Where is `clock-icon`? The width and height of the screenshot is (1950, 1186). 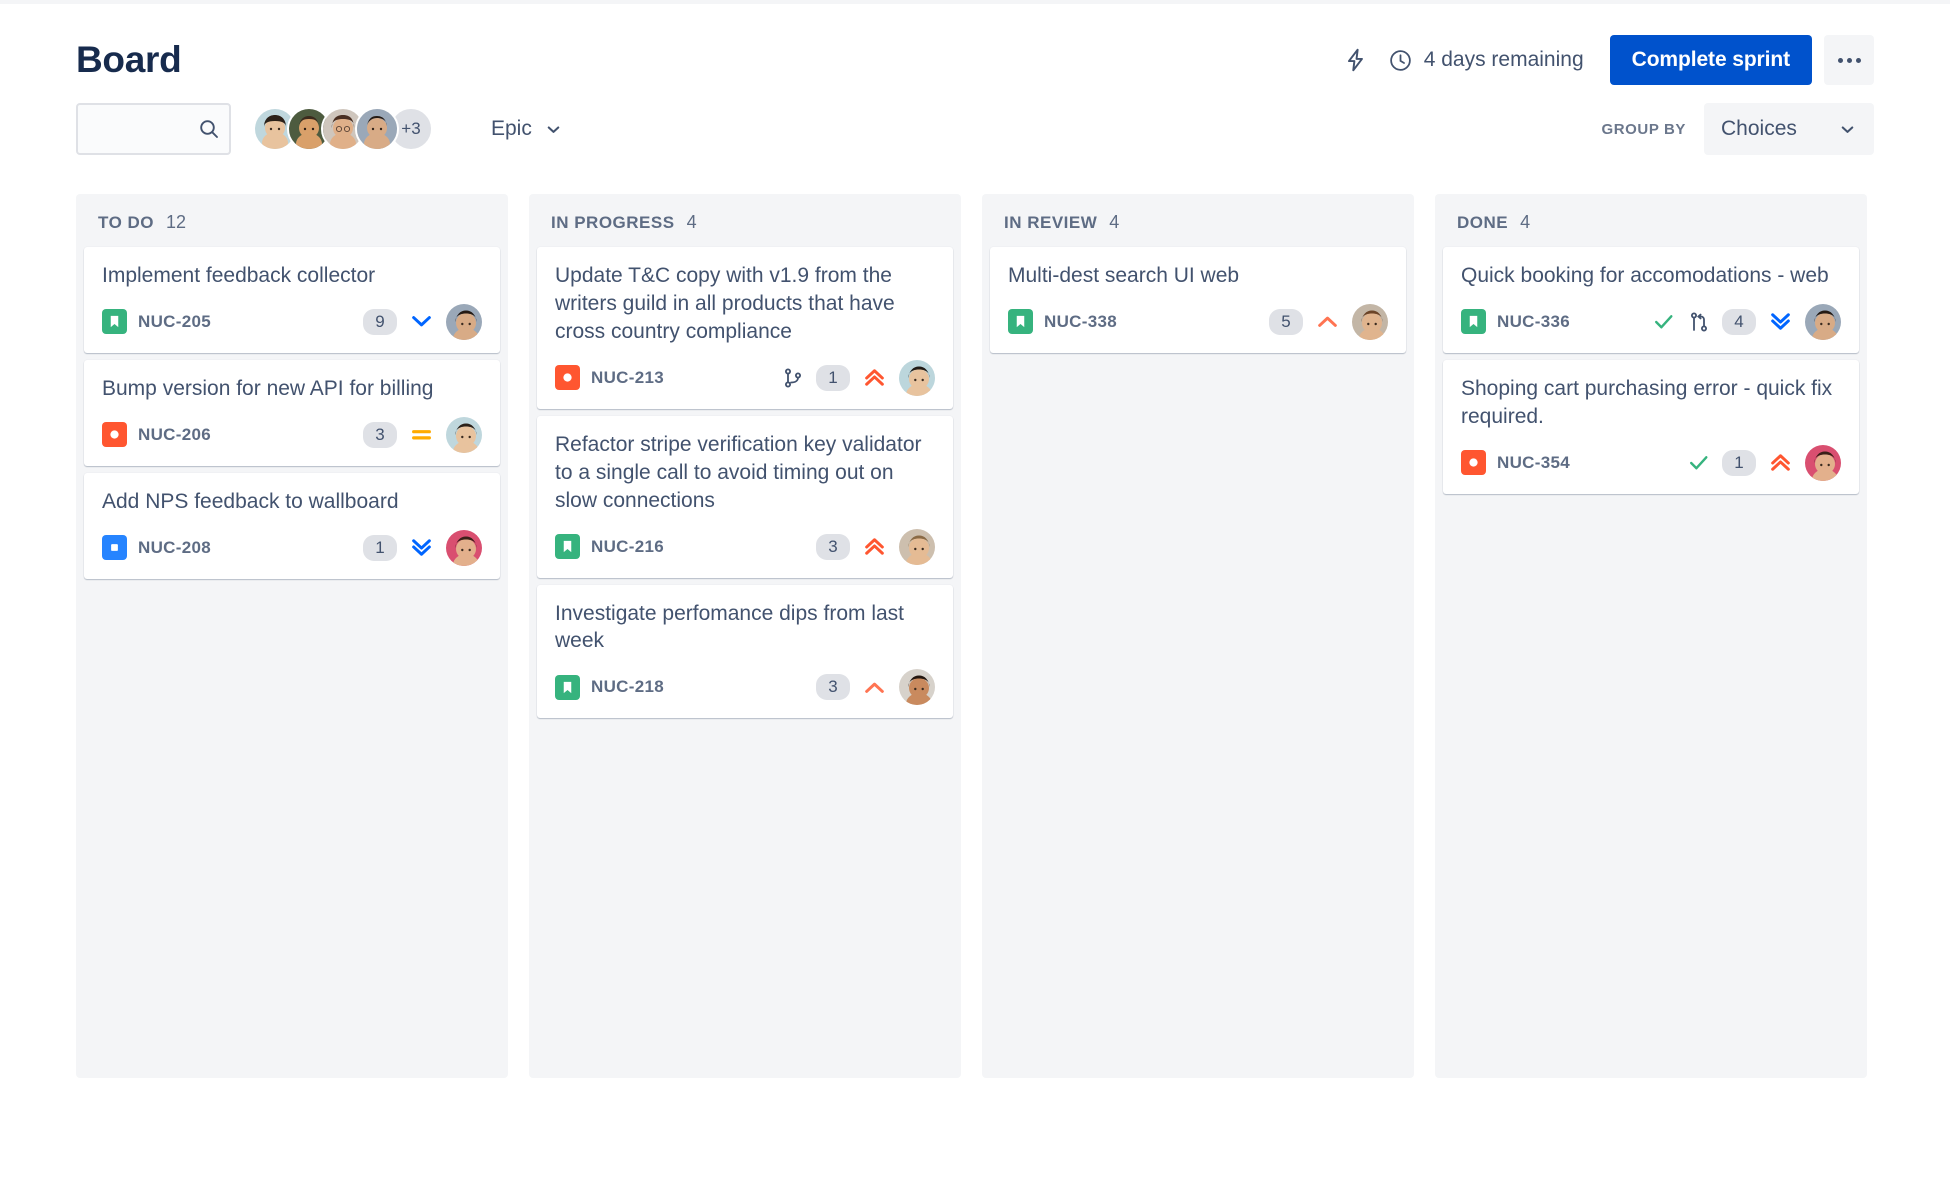
clock-icon is located at coordinates (1400, 60).